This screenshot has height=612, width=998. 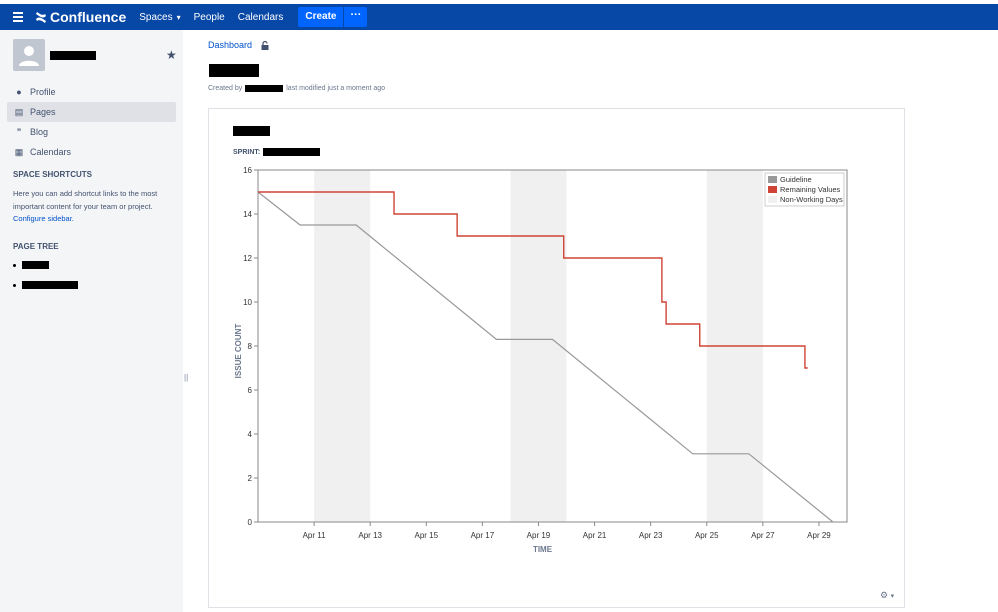 I want to click on x-tick-label: Apr 21, so click(x=595, y=535).